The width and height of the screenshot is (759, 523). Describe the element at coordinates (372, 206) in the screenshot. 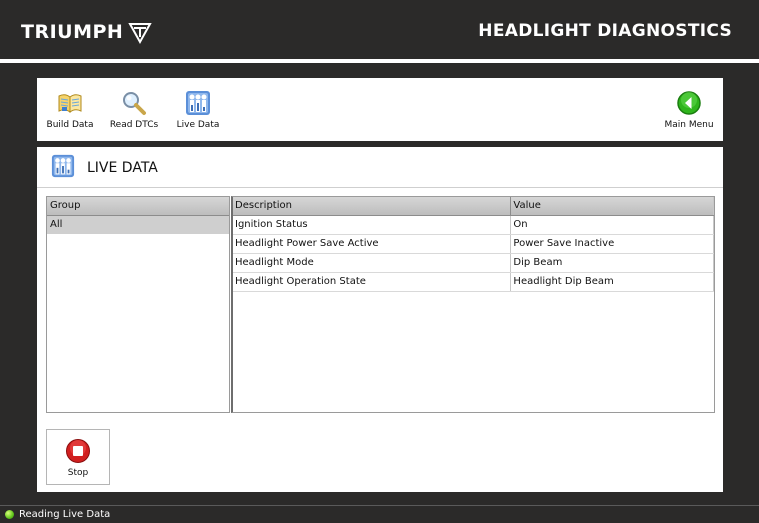

I see `description-column-header: Description` at that location.